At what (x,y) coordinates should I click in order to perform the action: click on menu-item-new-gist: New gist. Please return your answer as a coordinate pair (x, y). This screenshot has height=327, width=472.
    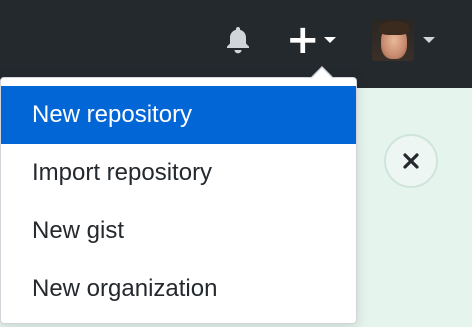
    Looking at the image, I should click on (178, 231).